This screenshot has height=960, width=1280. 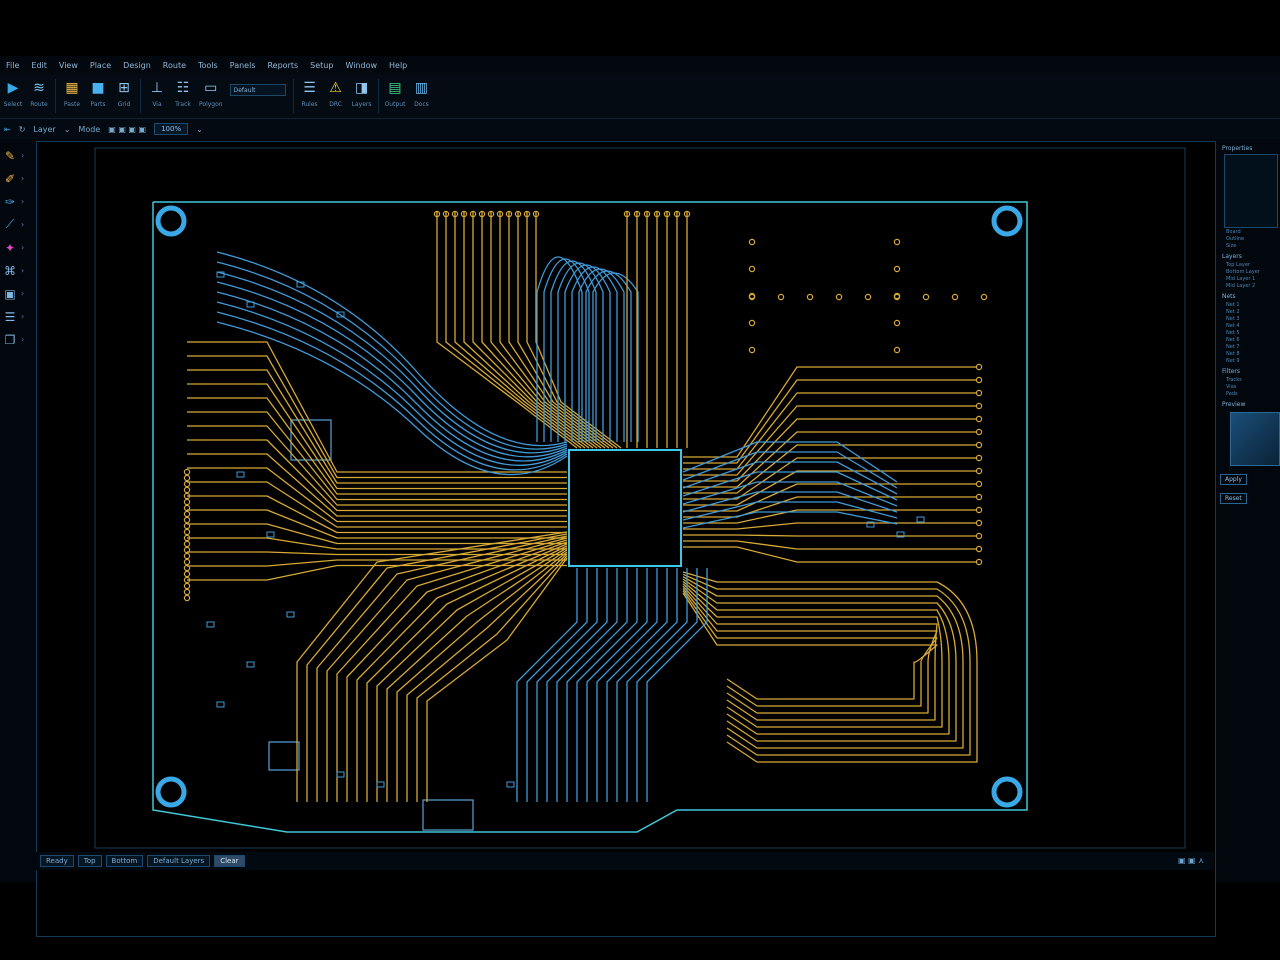 What do you see at coordinates (12, 65) in the screenshot?
I see `menu-item: File` at bounding box center [12, 65].